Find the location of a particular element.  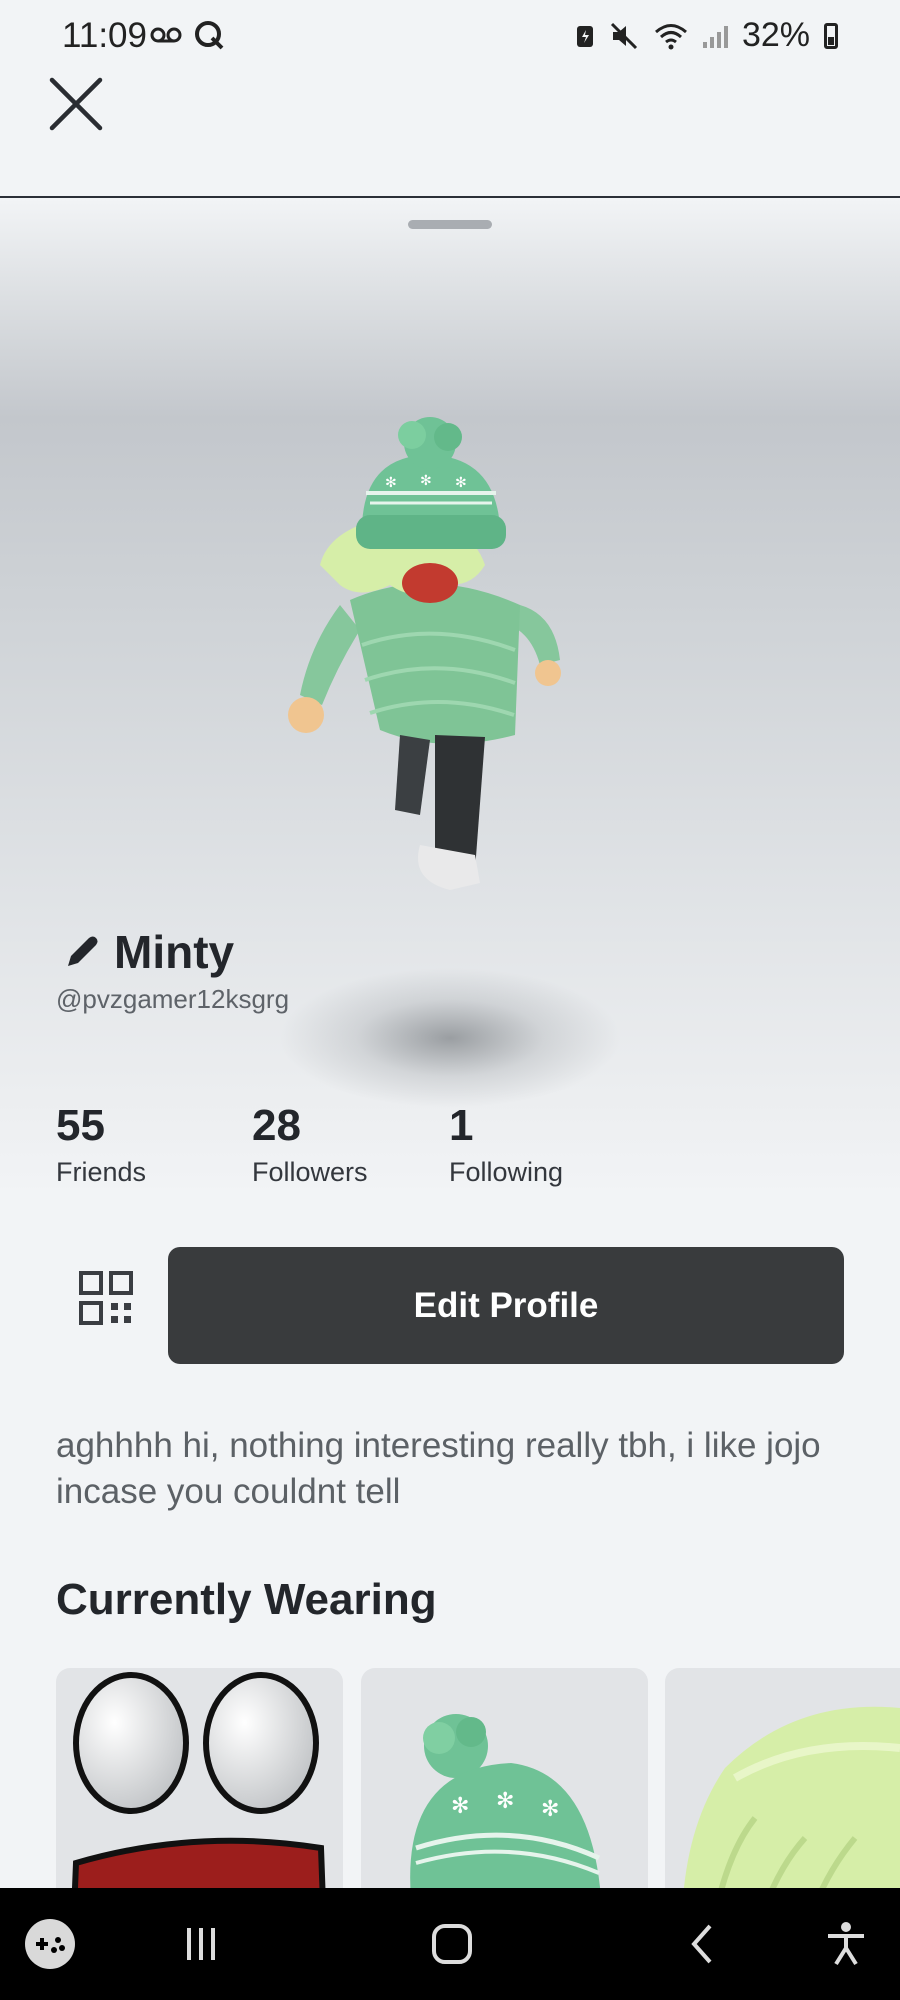

drag-handle is located at coordinates (450, 224).